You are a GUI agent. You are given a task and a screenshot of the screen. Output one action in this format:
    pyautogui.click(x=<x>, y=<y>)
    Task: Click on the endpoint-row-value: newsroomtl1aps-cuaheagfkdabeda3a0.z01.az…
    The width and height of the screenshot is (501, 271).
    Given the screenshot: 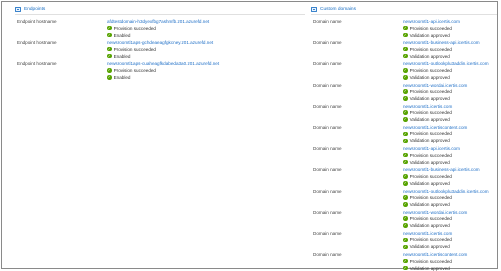 What is the action you would take?
    pyautogui.click(x=163, y=70)
    